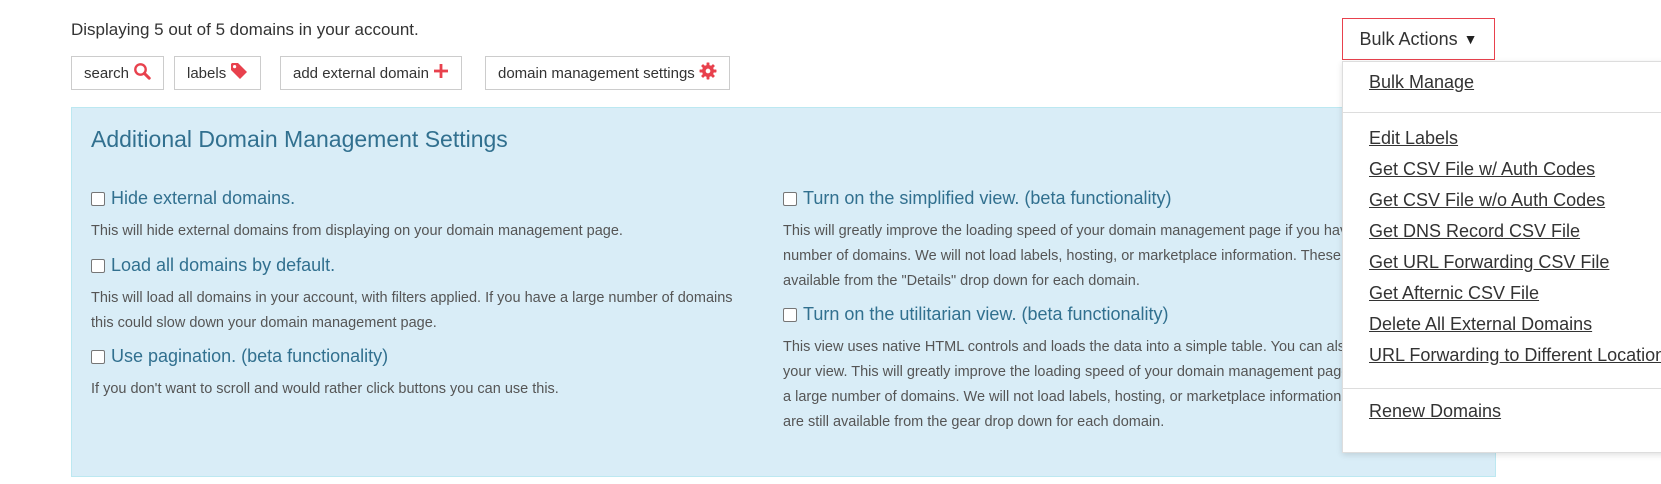 This screenshot has width=1661, height=484. What do you see at coordinates (1482, 169) in the screenshot?
I see `menu-item-csv-with-auth: Get CSV File w/ Auth Codes` at bounding box center [1482, 169].